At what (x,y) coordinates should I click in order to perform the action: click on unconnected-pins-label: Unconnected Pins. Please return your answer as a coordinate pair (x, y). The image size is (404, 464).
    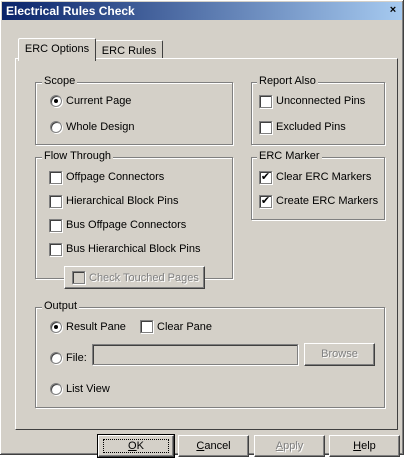
    Looking at the image, I should click on (320, 101).